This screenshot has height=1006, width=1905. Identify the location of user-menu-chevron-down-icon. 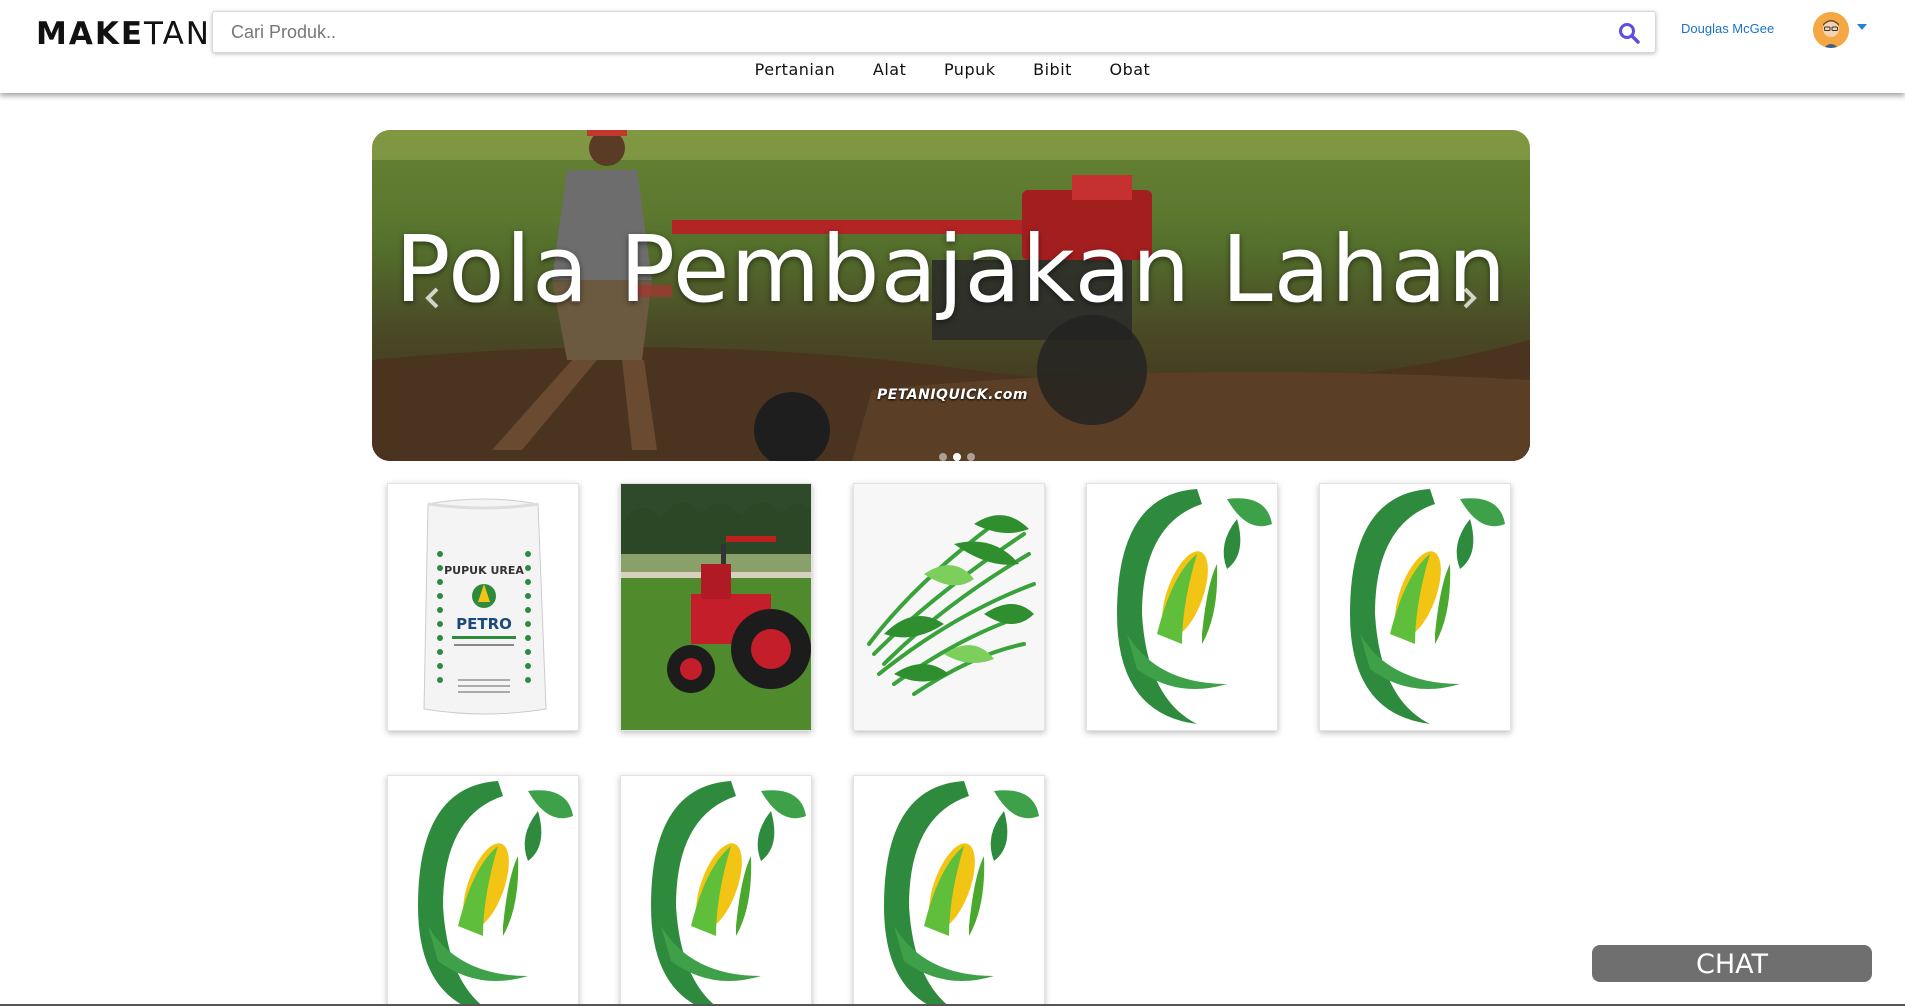
(1862, 27).